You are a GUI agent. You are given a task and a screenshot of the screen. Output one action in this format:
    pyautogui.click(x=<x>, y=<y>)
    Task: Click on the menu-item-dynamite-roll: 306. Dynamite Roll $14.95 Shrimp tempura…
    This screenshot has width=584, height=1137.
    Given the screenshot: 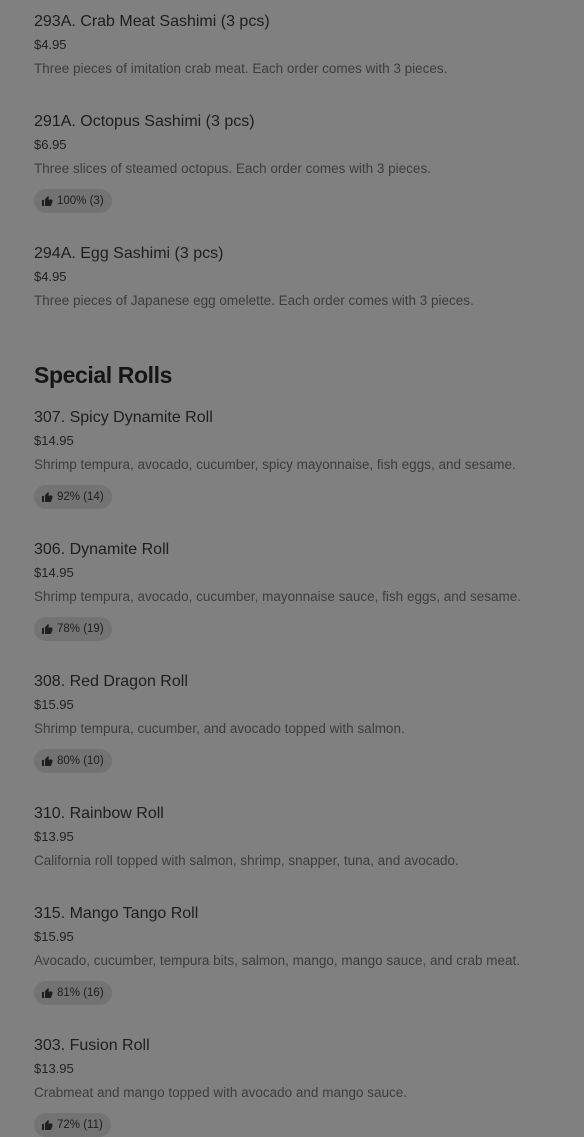 What is the action you would take?
    pyautogui.click(x=299, y=590)
    